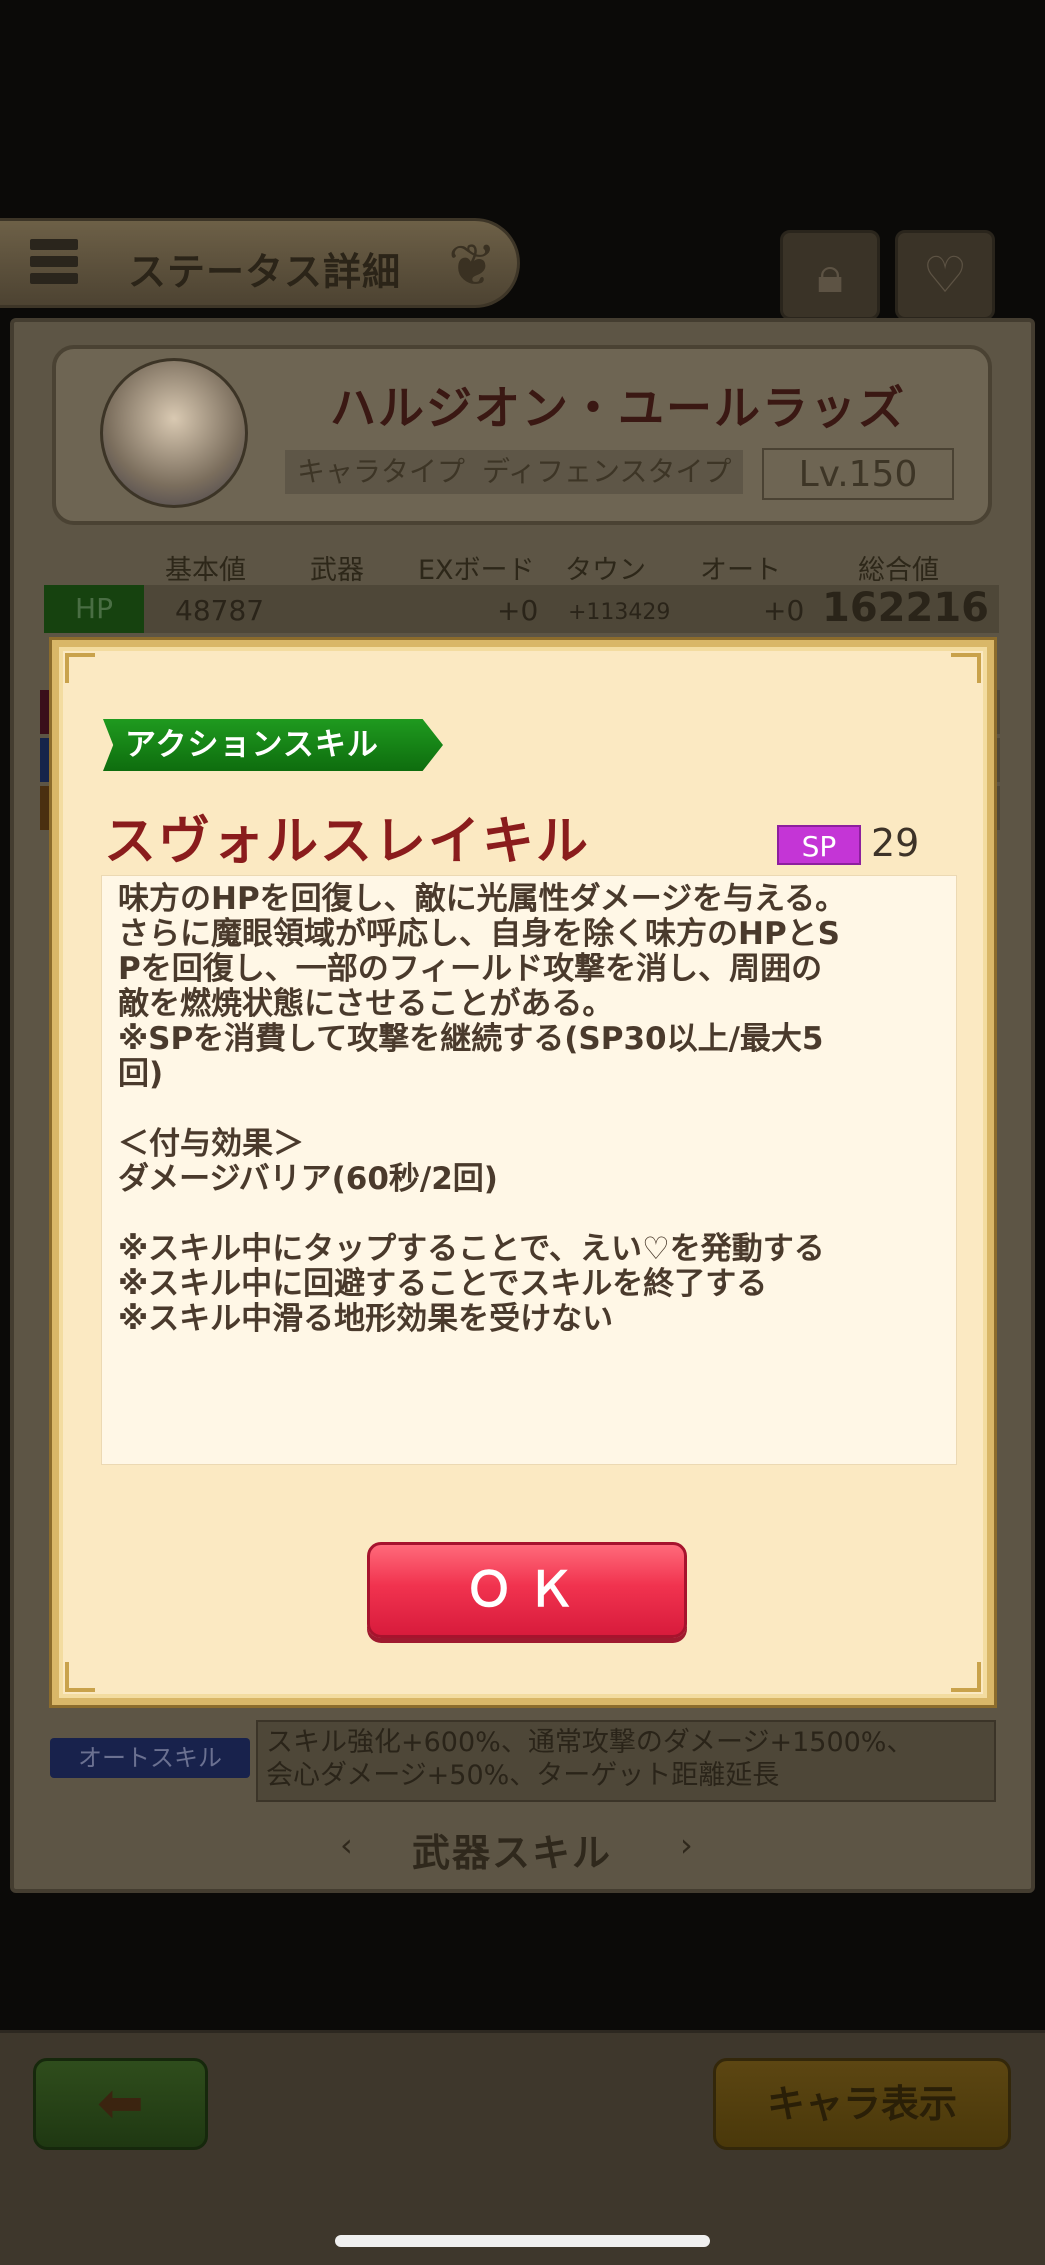 The image size is (1045, 2265). Describe the element at coordinates (443, 1284) in the screenshot. I see `description-line: ※スキル中に回避することでスキルを終了する` at that location.